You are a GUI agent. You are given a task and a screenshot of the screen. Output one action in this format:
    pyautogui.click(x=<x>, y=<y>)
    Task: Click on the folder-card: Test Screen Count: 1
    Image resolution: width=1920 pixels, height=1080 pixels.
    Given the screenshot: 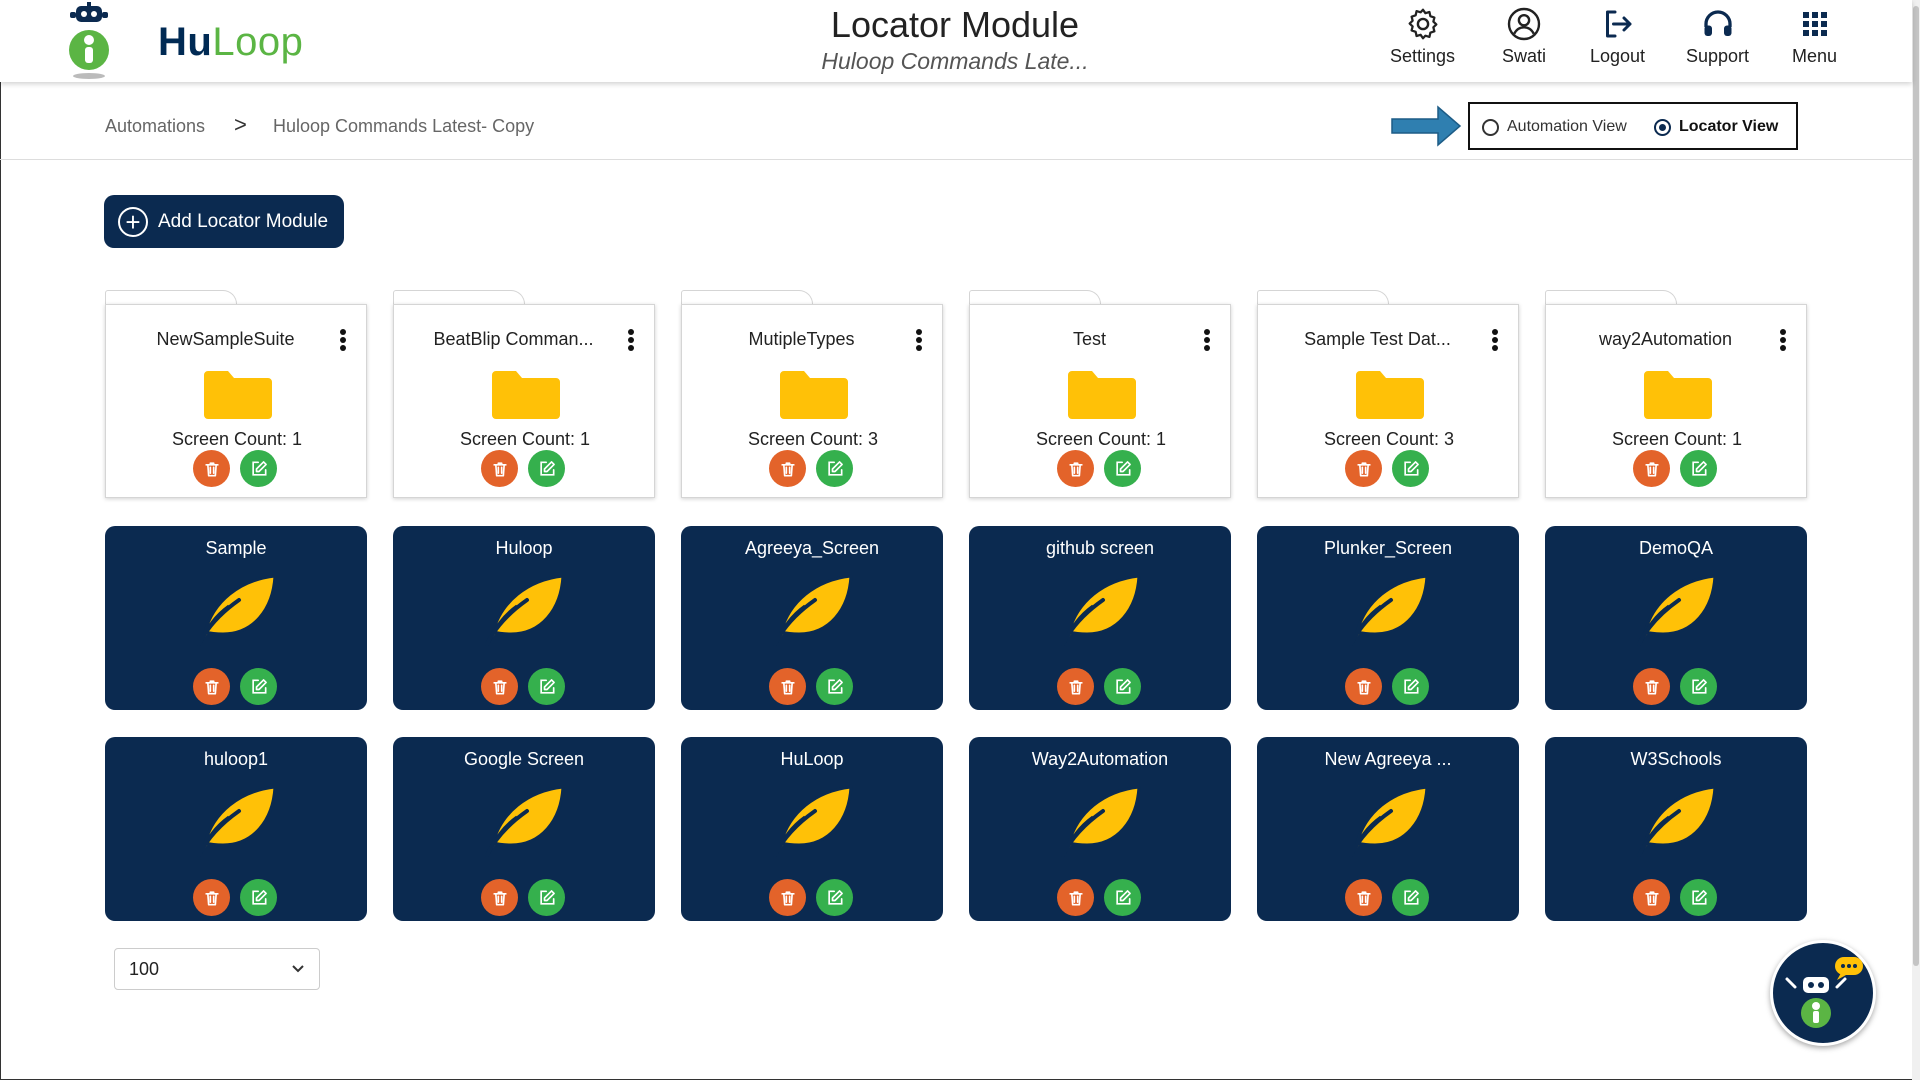 What is the action you would take?
    pyautogui.click(x=1100, y=394)
    